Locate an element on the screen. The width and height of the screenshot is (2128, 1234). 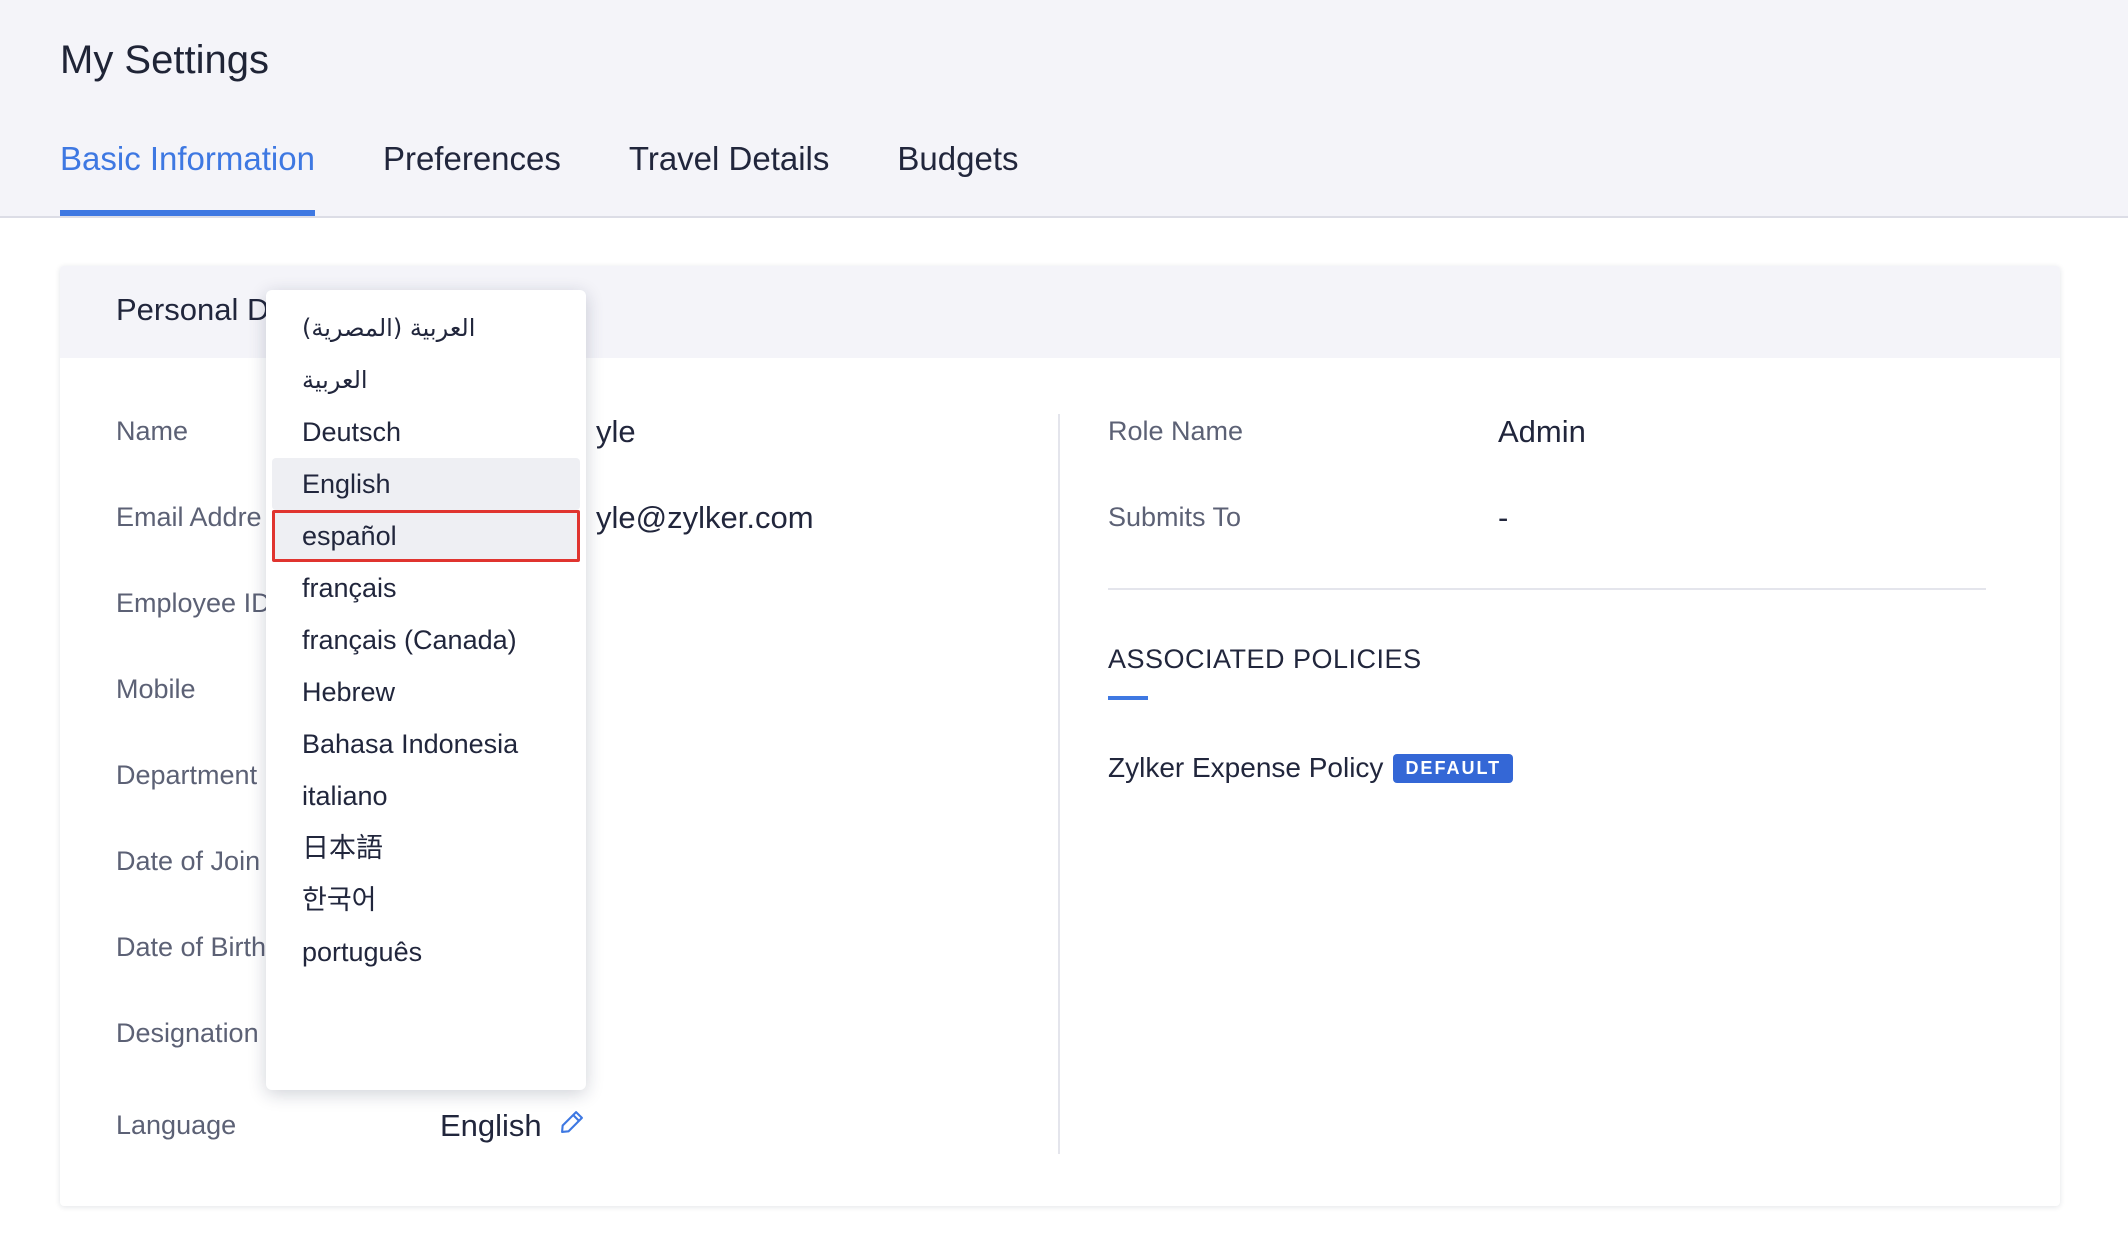
dropdown-option: Deutsch is located at coordinates (426, 432).